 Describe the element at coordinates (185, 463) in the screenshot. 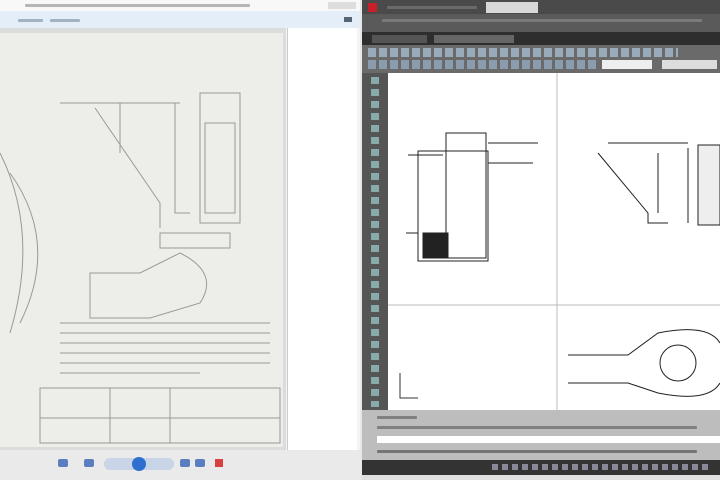

I see `next-page-button` at that location.